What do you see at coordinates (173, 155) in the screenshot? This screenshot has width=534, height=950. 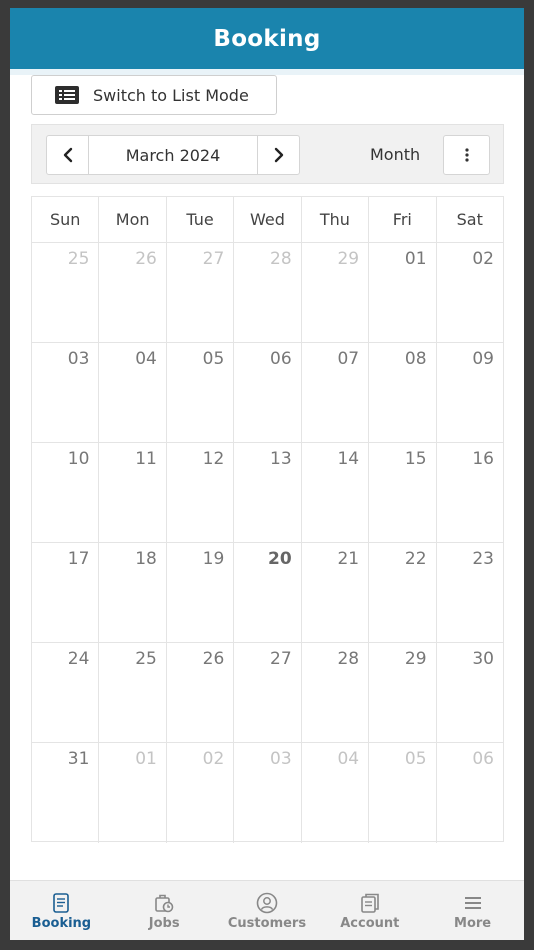 I see `current-month-title: March 2024` at bounding box center [173, 155].